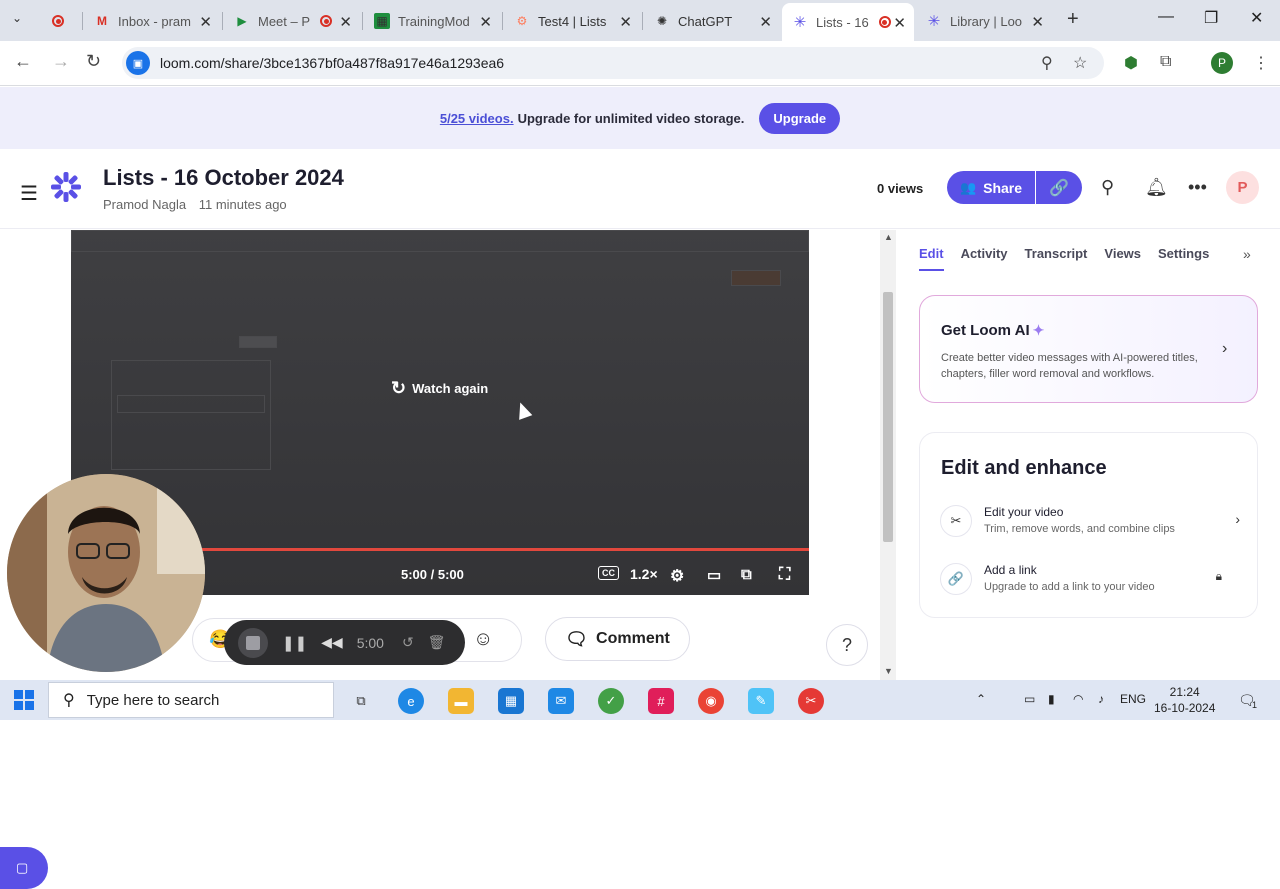  I want to click on close-window-icon: ✕, so click(1256, 18).